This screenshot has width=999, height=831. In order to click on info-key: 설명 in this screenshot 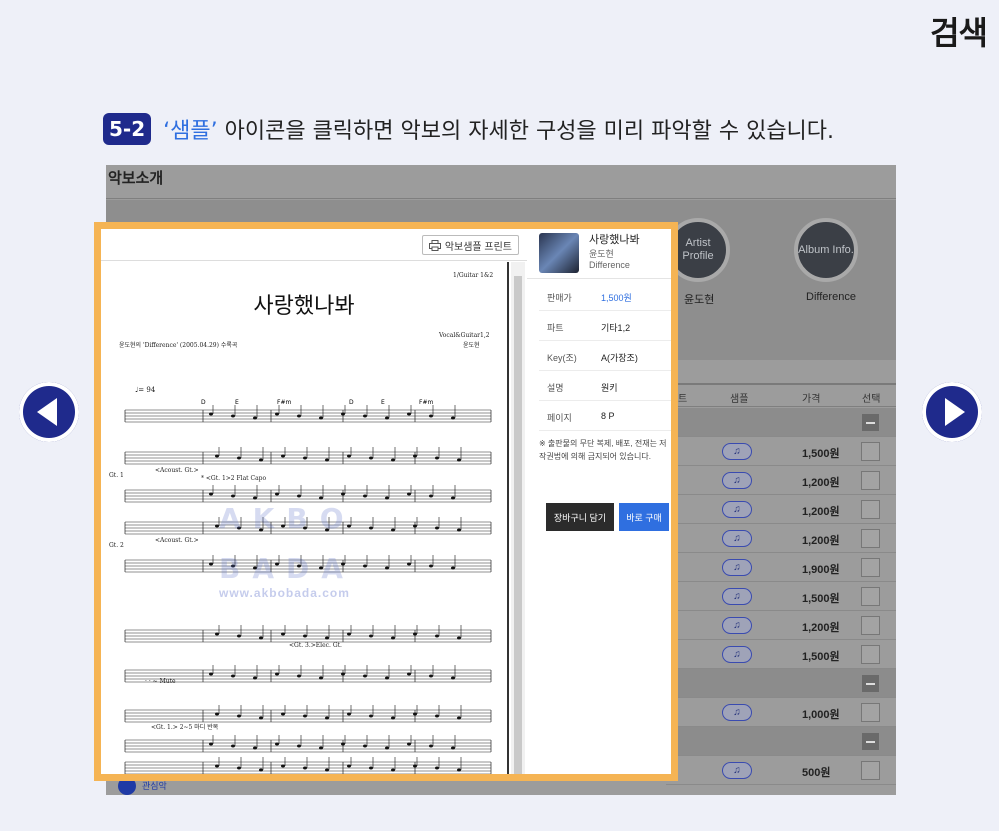, I will do `click(555, 388)`.